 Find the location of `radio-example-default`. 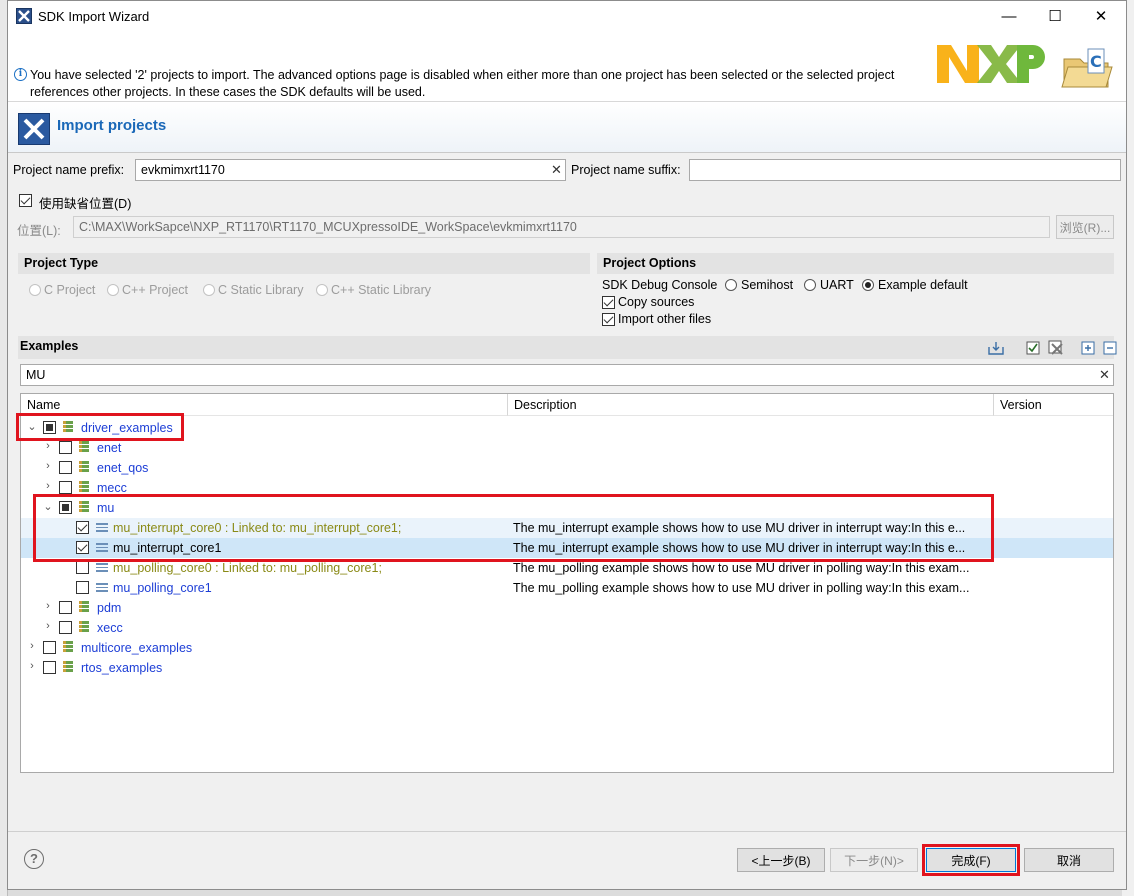

radio-example-default is located at coordinates (868, 285).